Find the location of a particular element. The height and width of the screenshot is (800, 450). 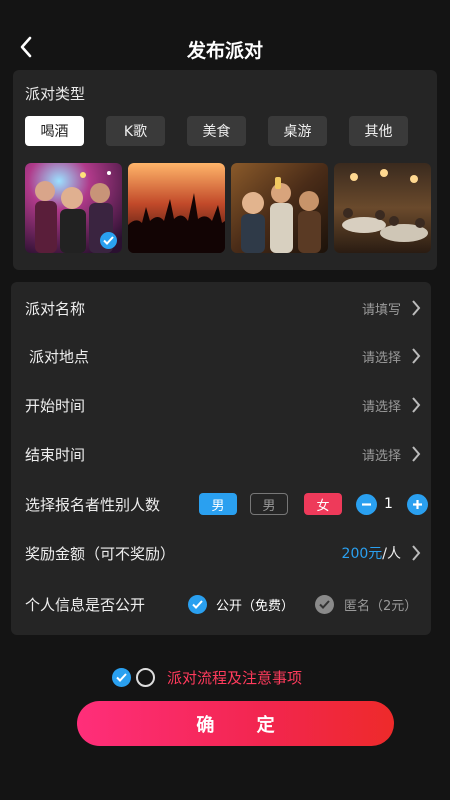

type-option-food: 美食 is located at coordinates (216, 131).